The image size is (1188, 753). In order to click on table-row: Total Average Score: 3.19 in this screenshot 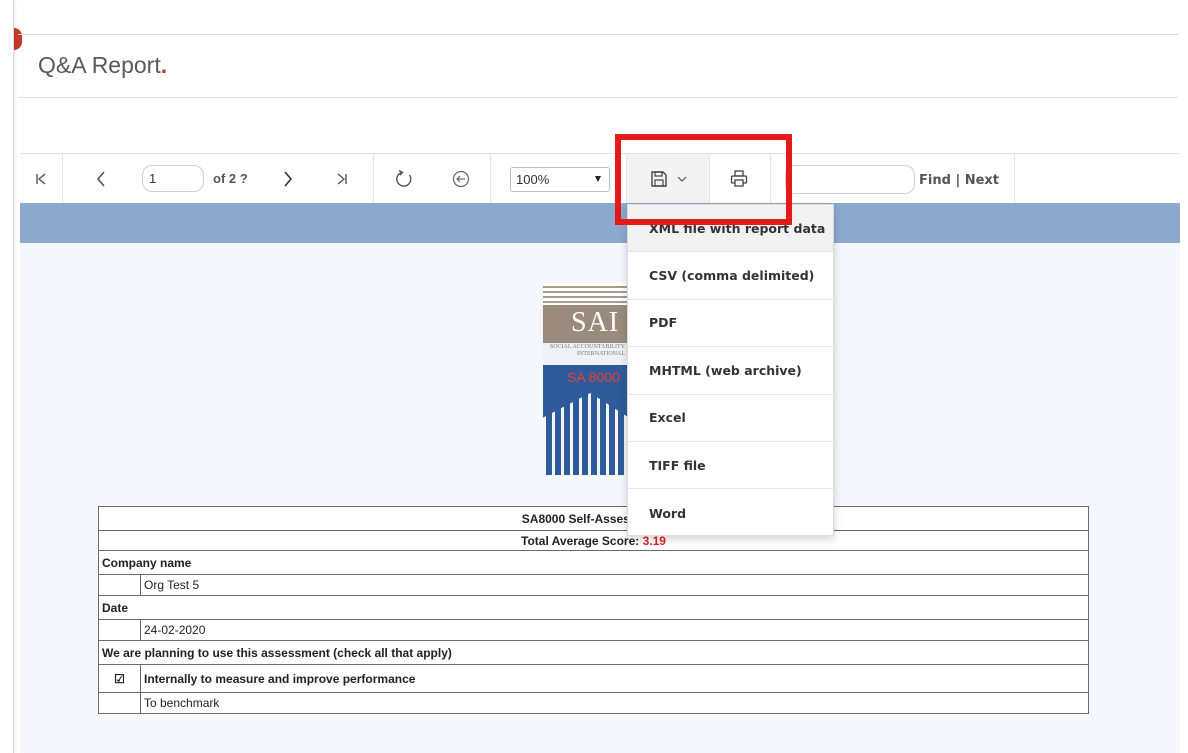, I will do `click(593, 540)`.